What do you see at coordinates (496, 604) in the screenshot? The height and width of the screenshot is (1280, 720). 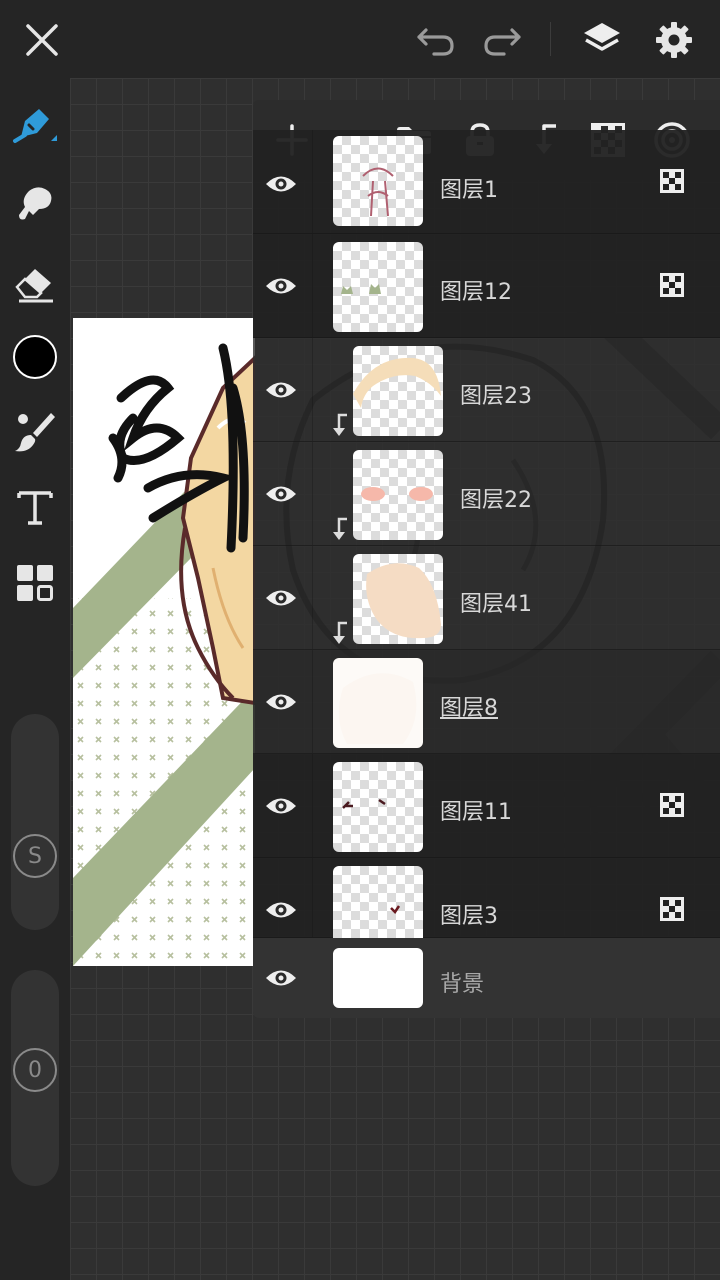 I see `layer-name: 图层41` at bounding box center [496, 604].